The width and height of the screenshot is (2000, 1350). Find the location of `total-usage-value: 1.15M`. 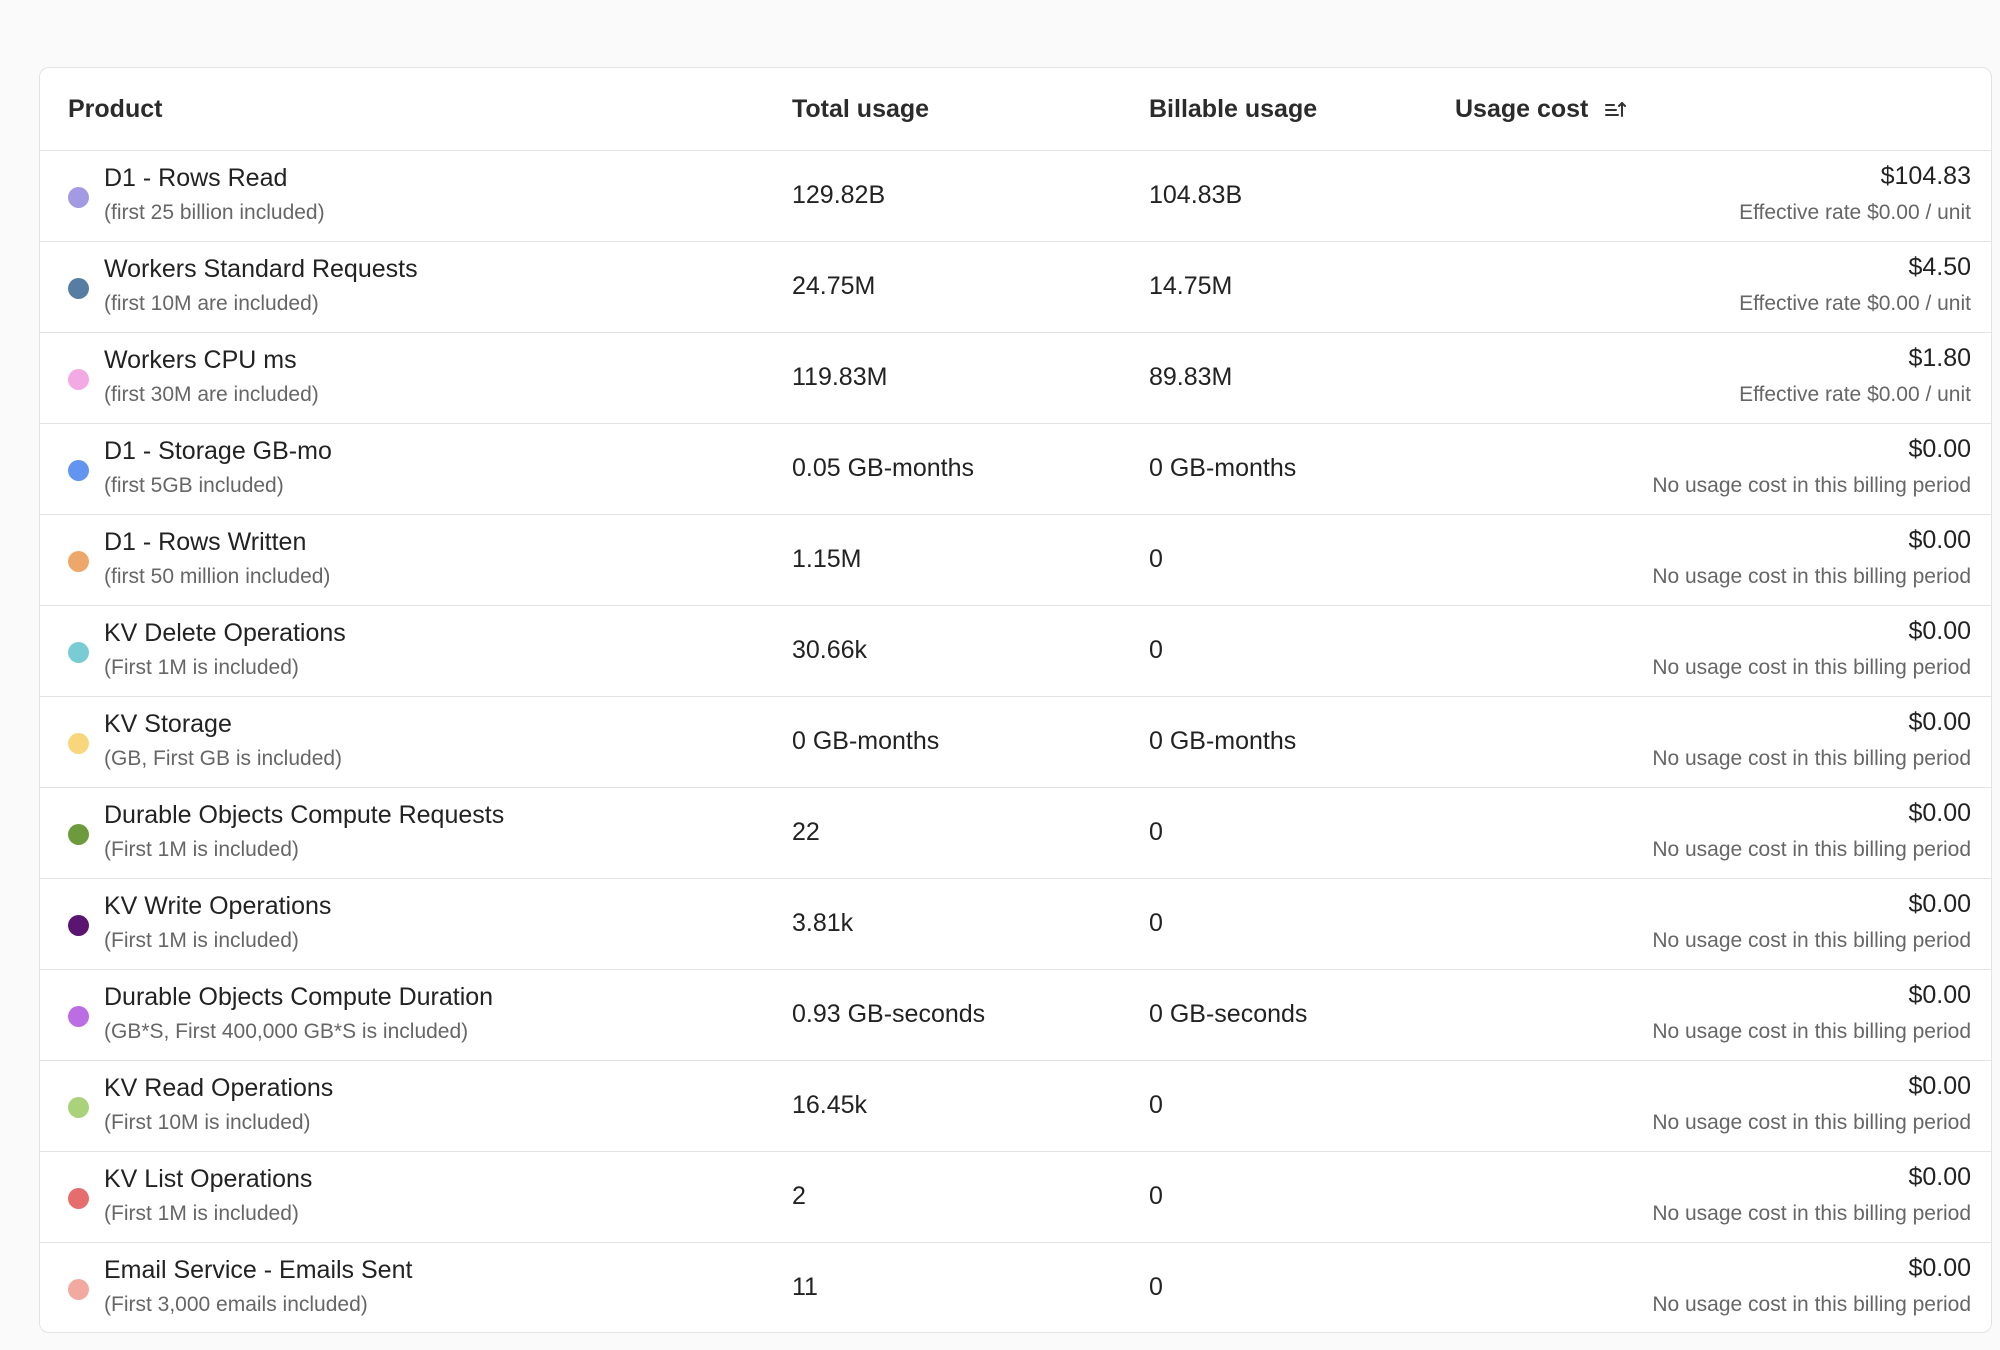

total-usage-value: 1.15M is located at coordinates (827, 559).